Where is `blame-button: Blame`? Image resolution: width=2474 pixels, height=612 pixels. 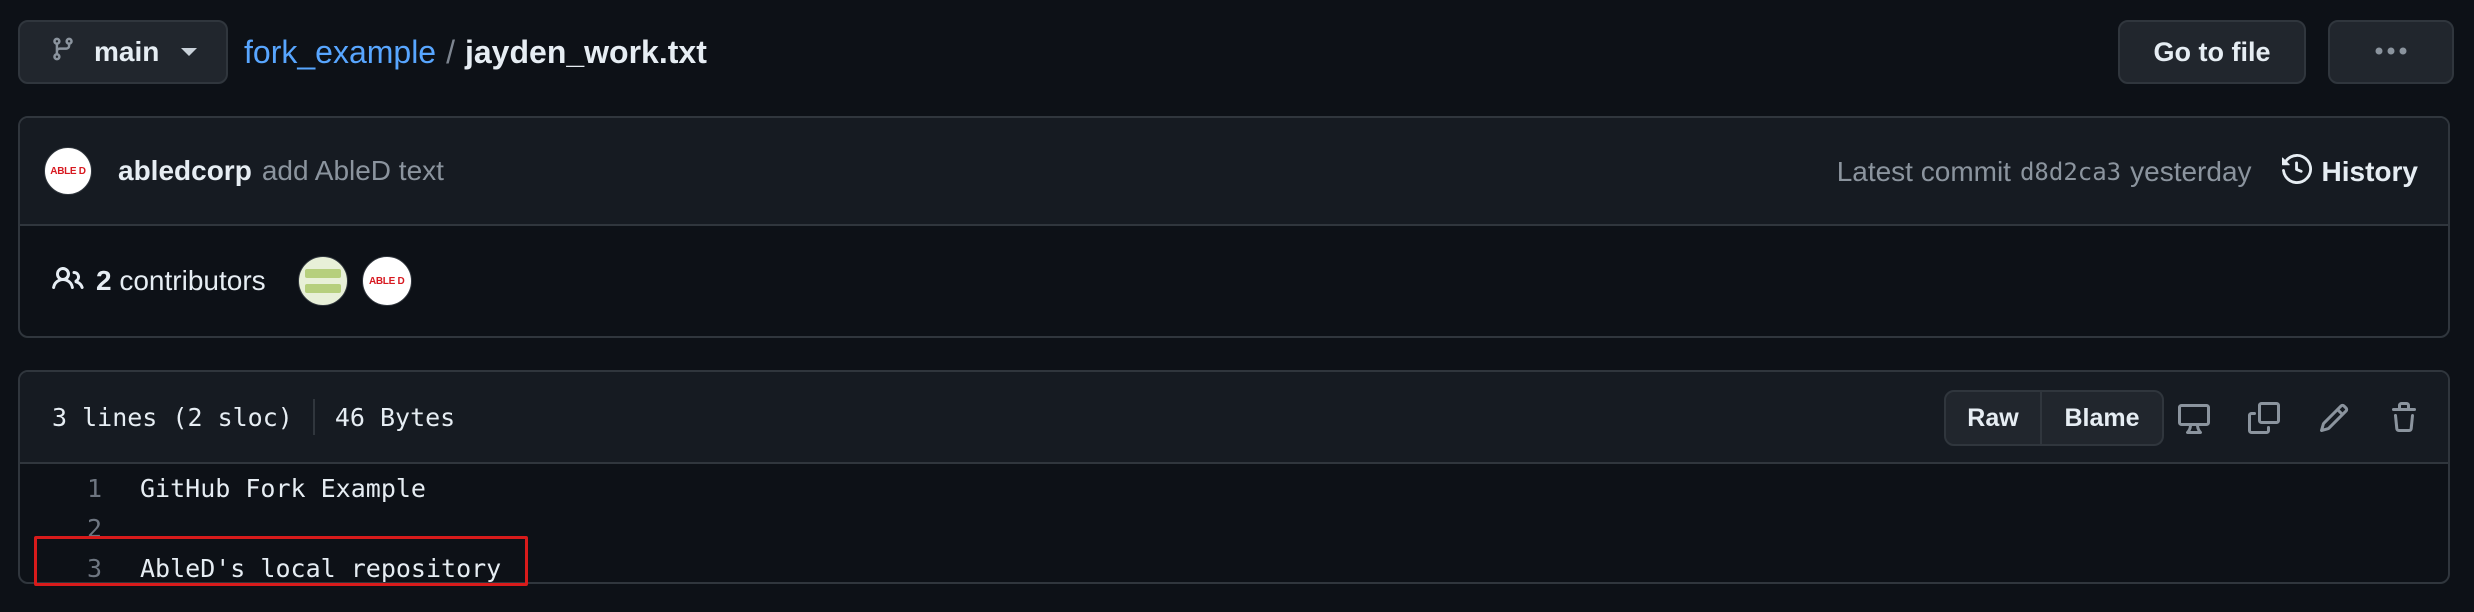 blame-button: Blame is located at coordinates (2102, 418).